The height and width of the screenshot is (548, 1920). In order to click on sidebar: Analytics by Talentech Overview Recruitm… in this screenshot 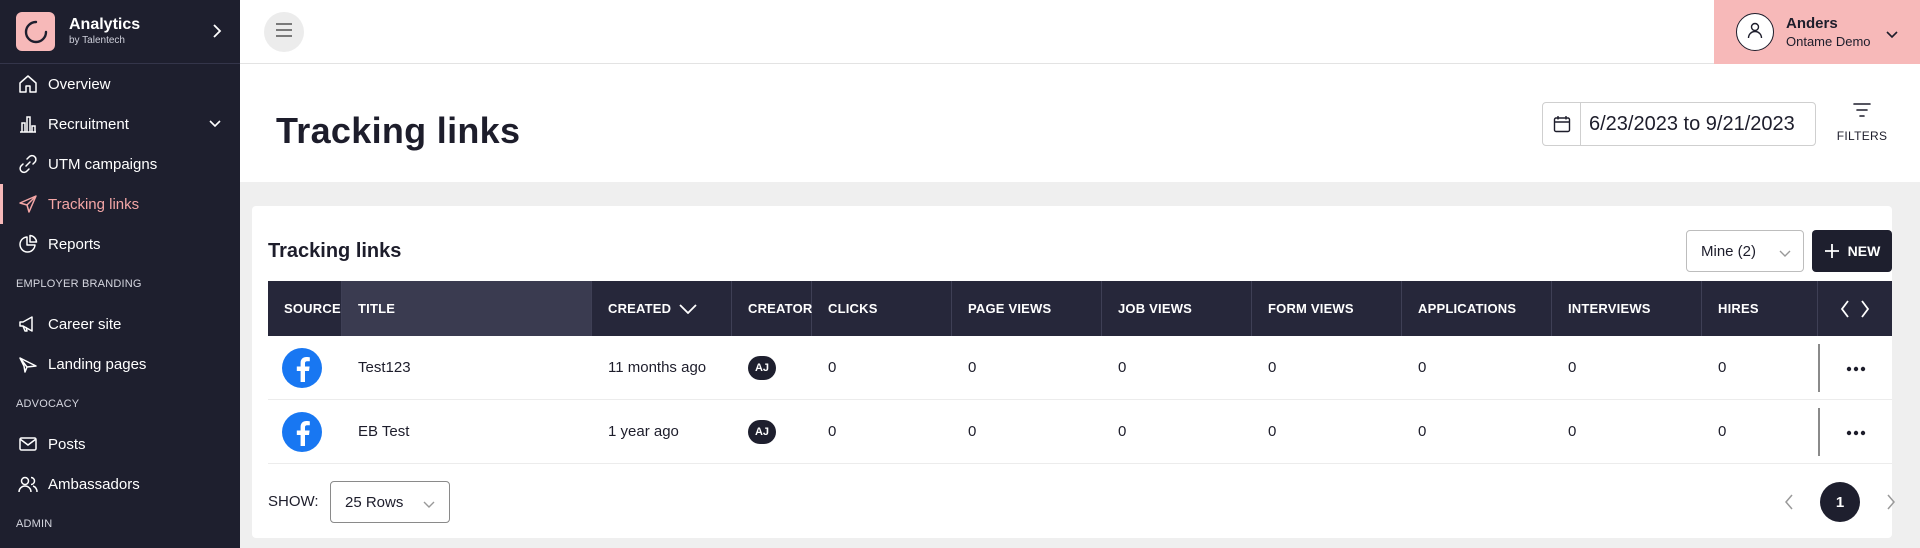, I will do `click(120, 274)`.